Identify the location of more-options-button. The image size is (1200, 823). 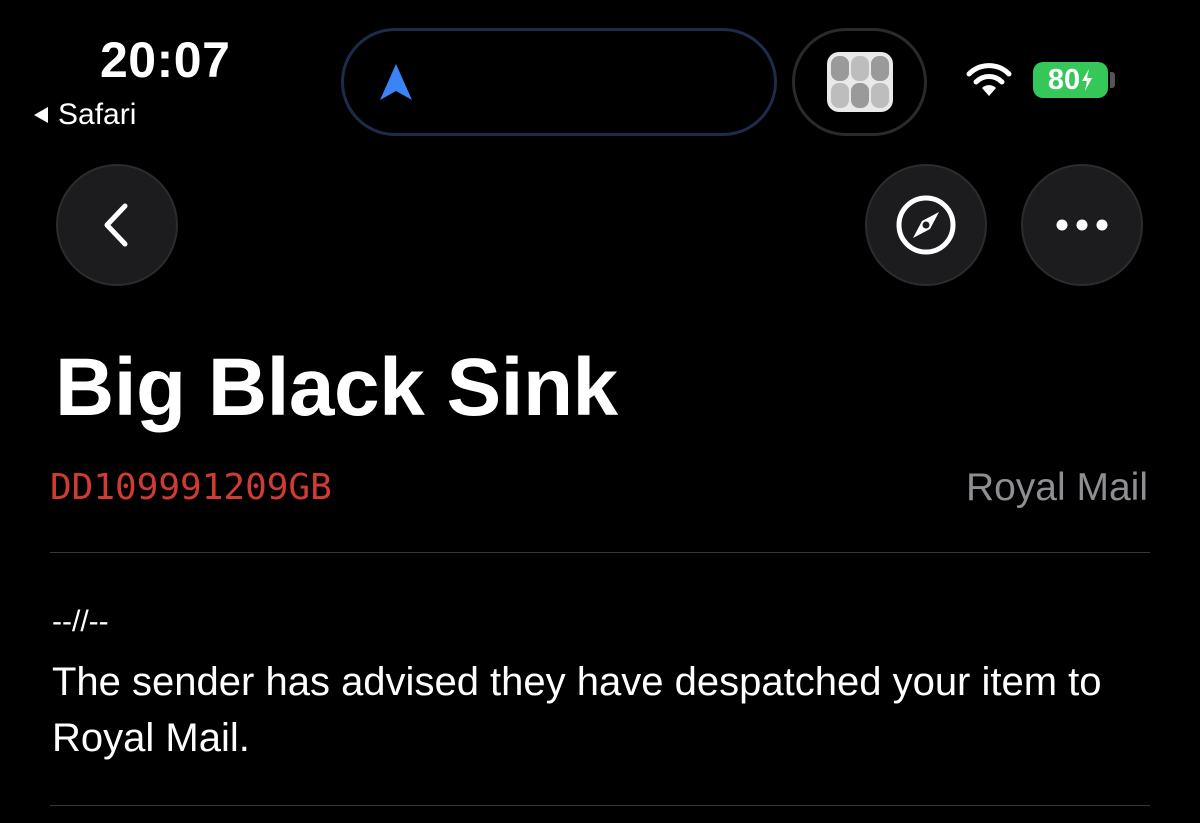
(1082, 225).